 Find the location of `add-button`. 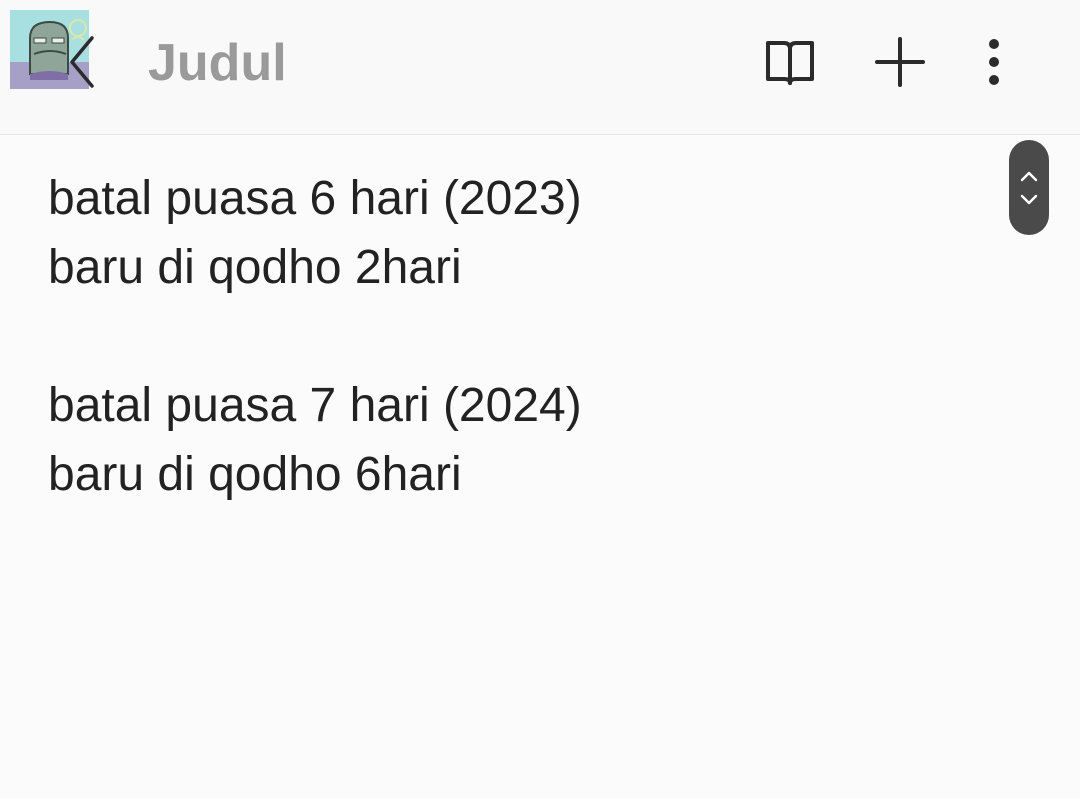

add-button is located at coordinates (900, 62).